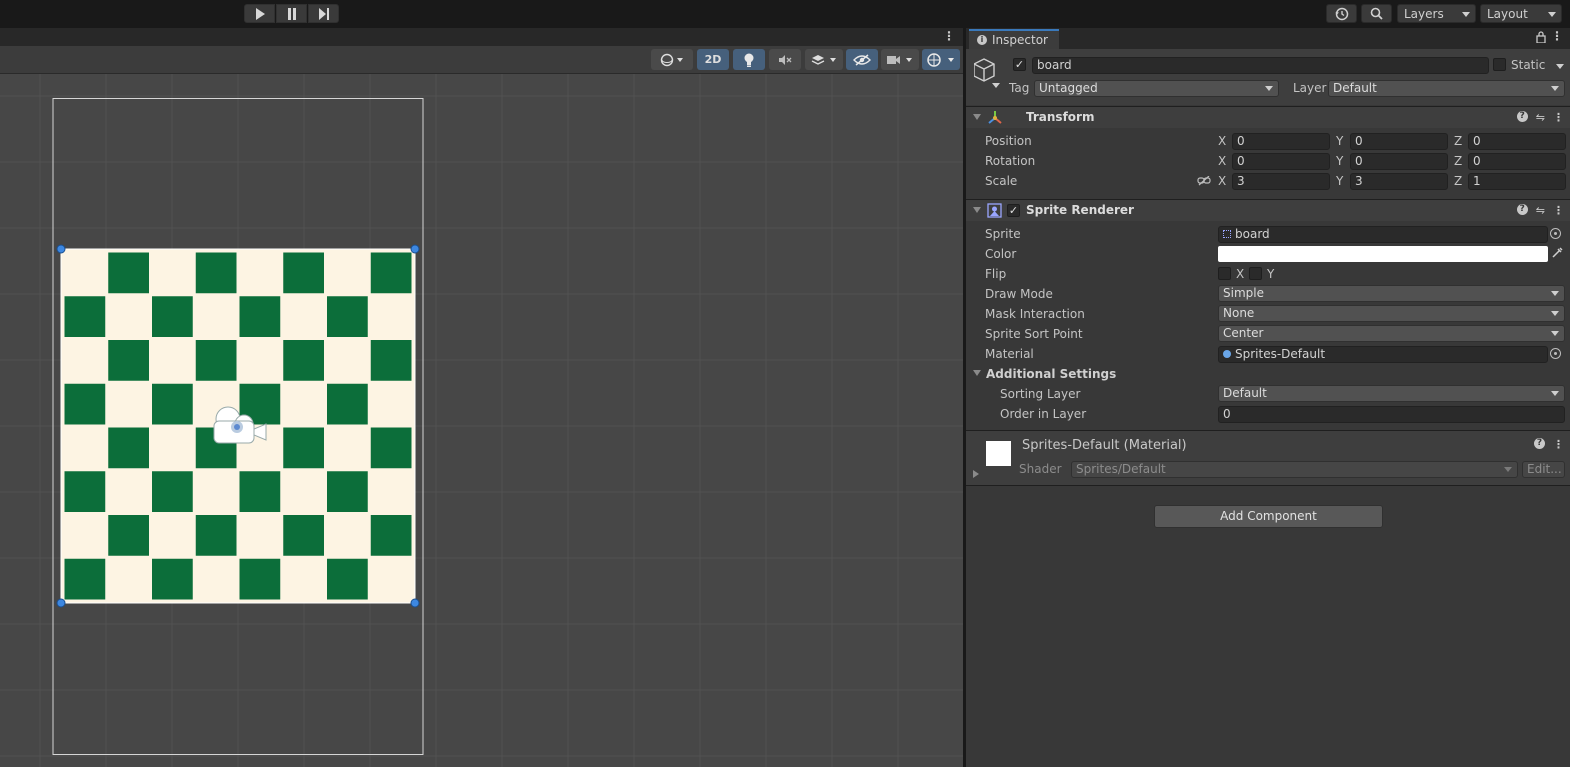 The height and width of the screenshot is (767, 1570). Describe the element at coordinates (1268, 38) in the screenshot. I see `inspector-tab-bar: i Inspector ⋮` at that location.